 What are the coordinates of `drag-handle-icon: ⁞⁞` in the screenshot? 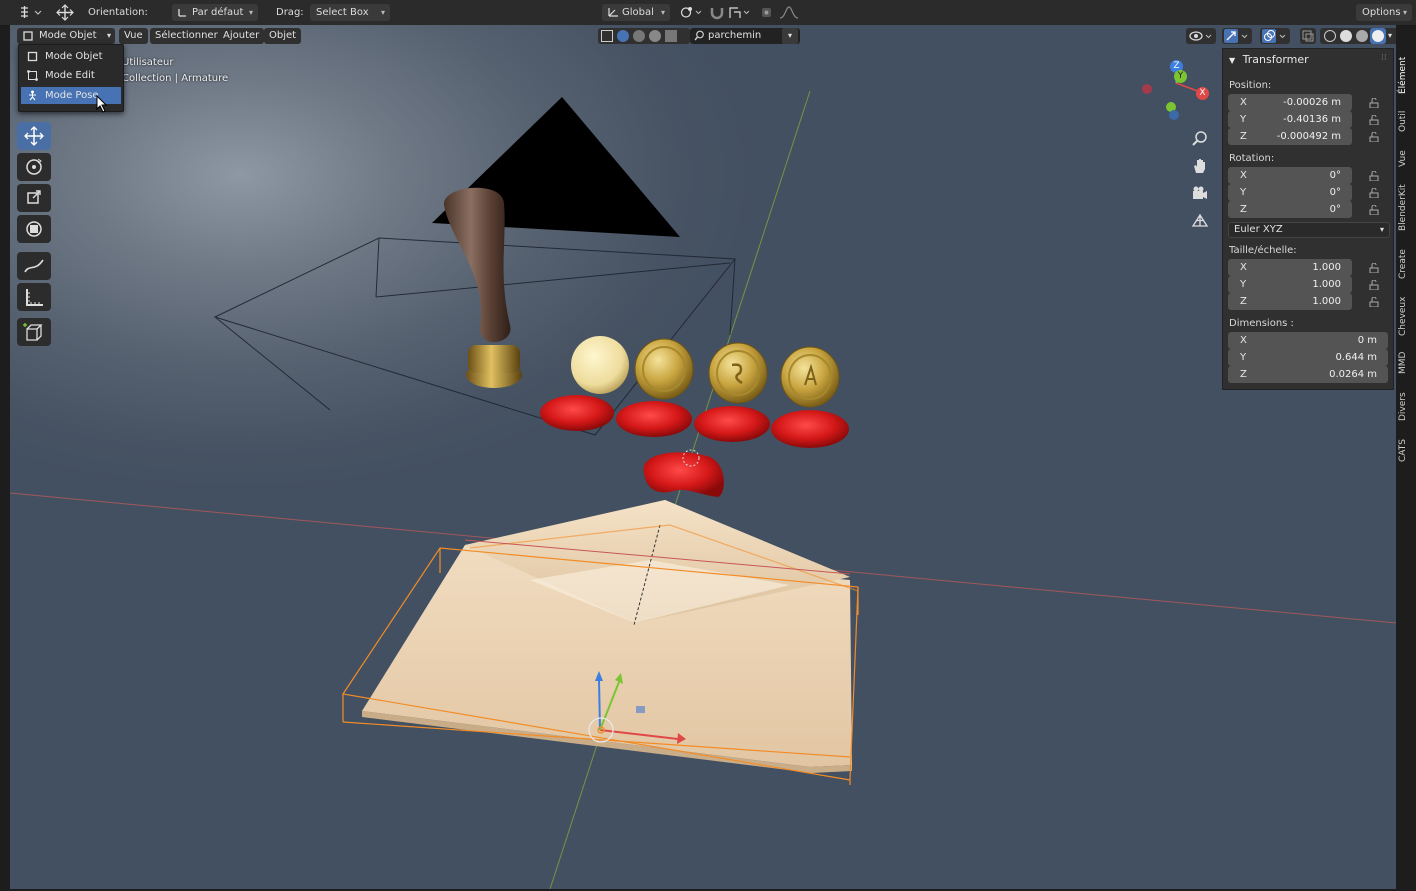 It's located at (1384, 58).